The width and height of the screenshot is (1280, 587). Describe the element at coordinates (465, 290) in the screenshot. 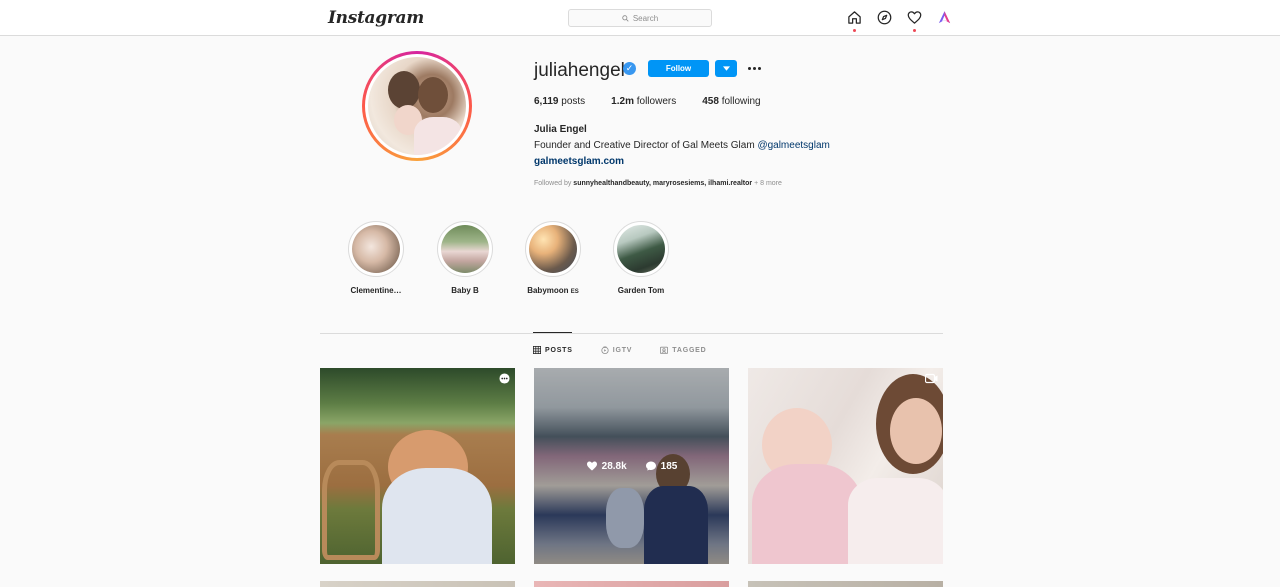

I see `highlight-label: Baby B` at that location.